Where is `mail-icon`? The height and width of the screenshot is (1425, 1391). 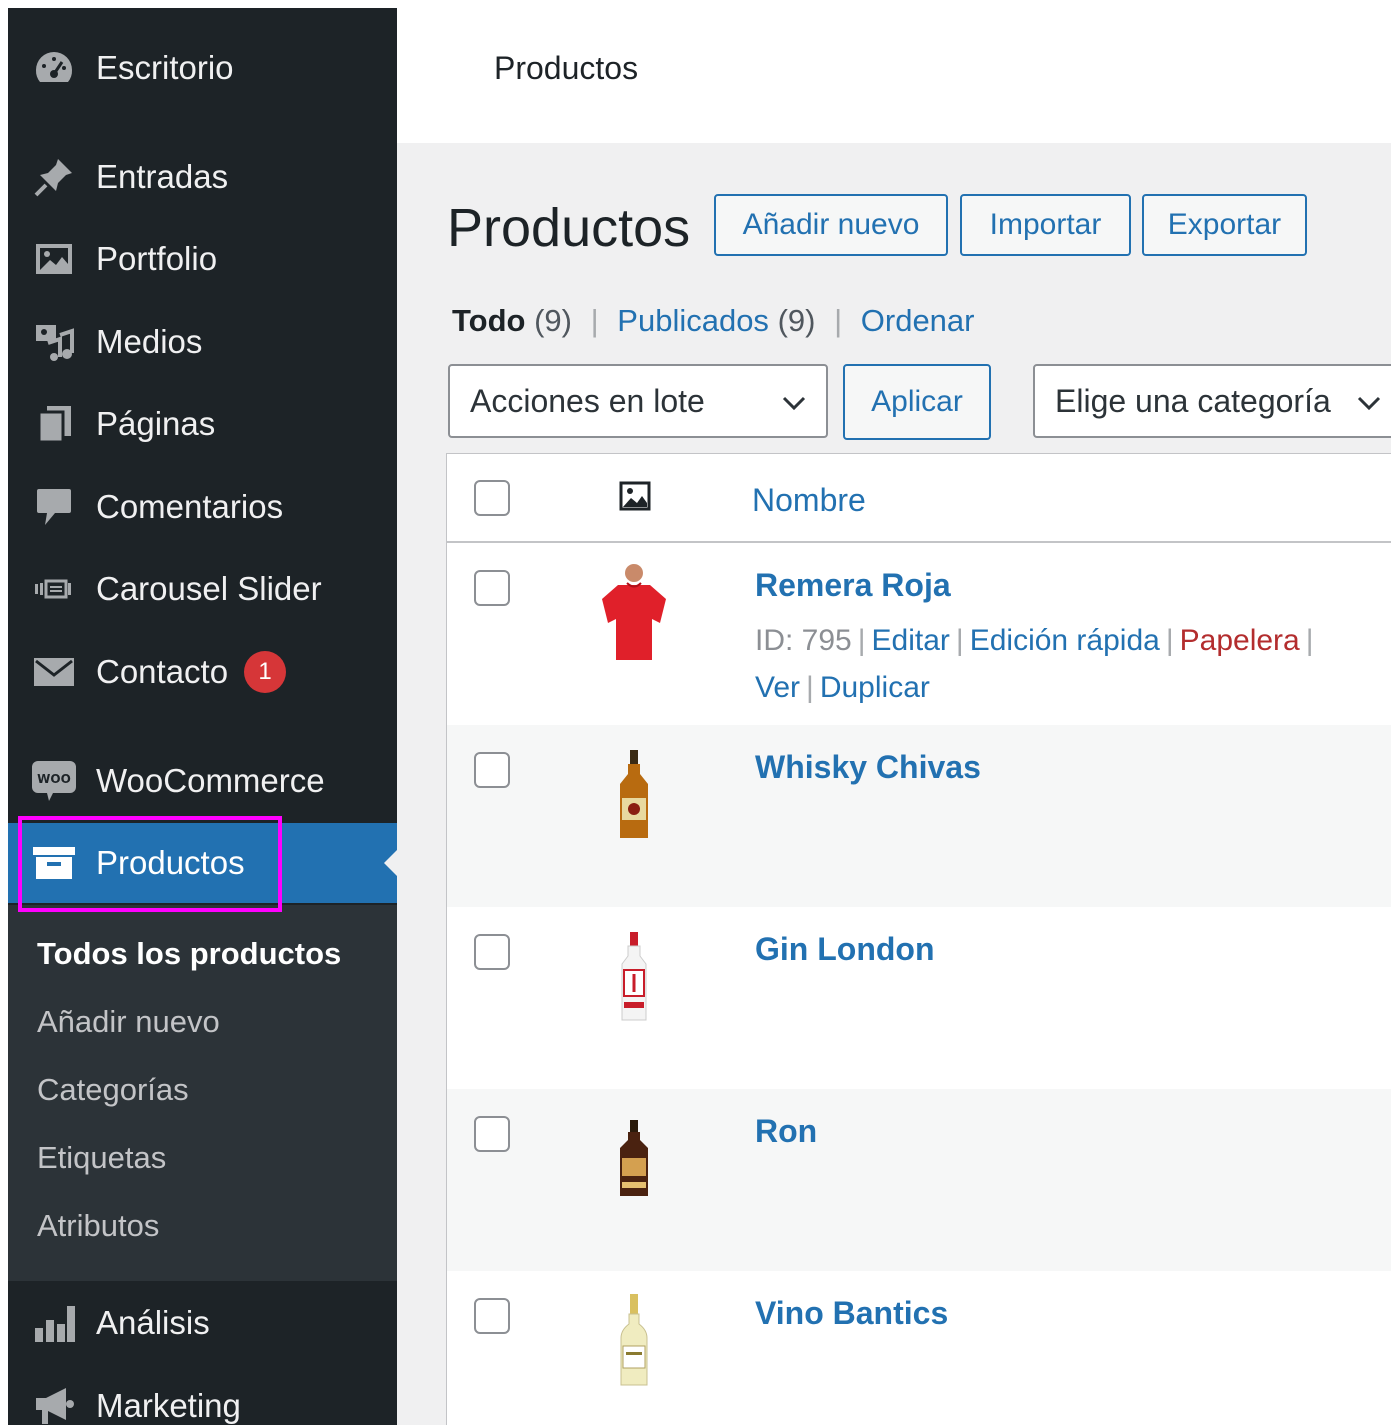 mail-icon is located at coordinates (54, 672).